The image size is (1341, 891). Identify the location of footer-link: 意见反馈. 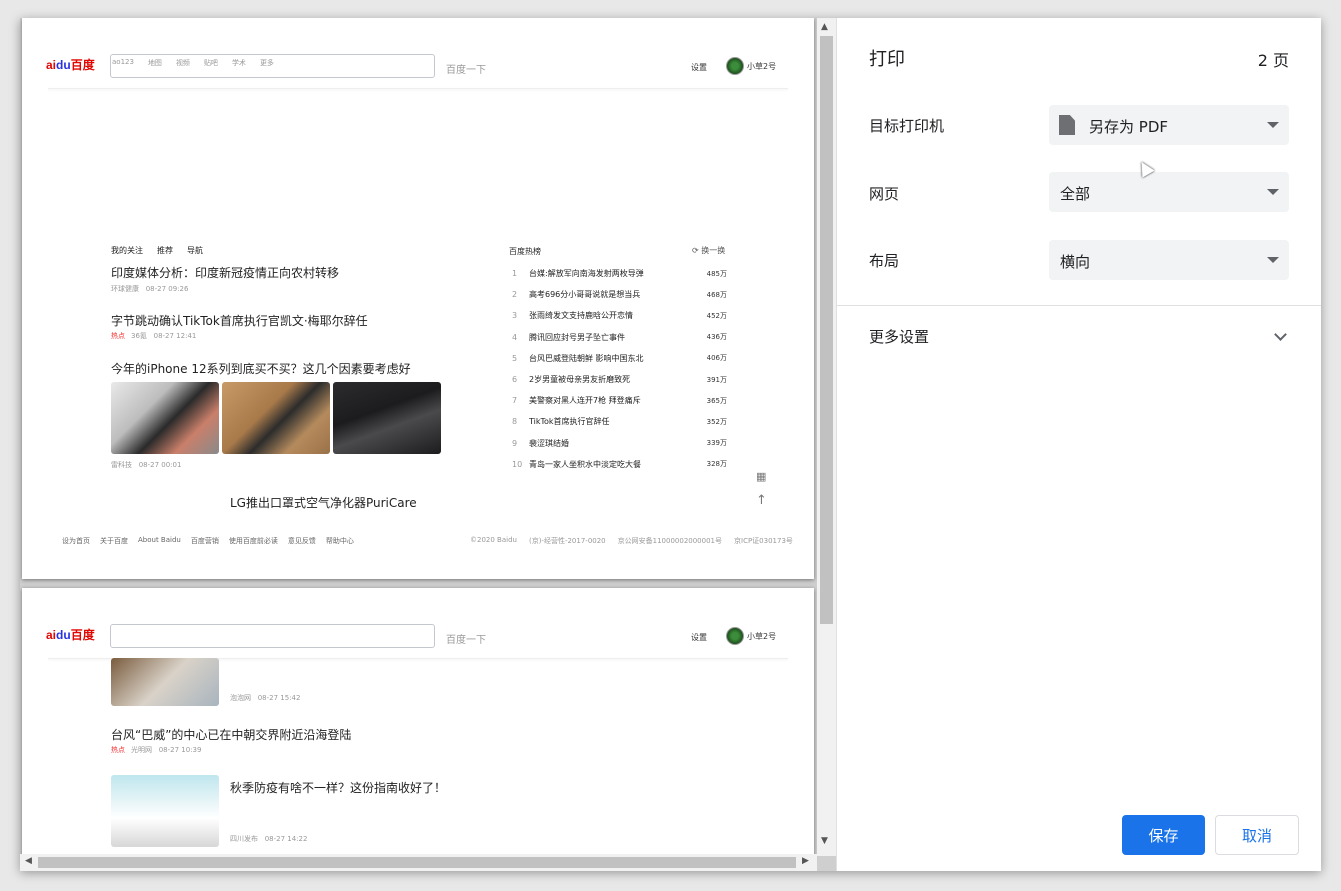
(301, 541).